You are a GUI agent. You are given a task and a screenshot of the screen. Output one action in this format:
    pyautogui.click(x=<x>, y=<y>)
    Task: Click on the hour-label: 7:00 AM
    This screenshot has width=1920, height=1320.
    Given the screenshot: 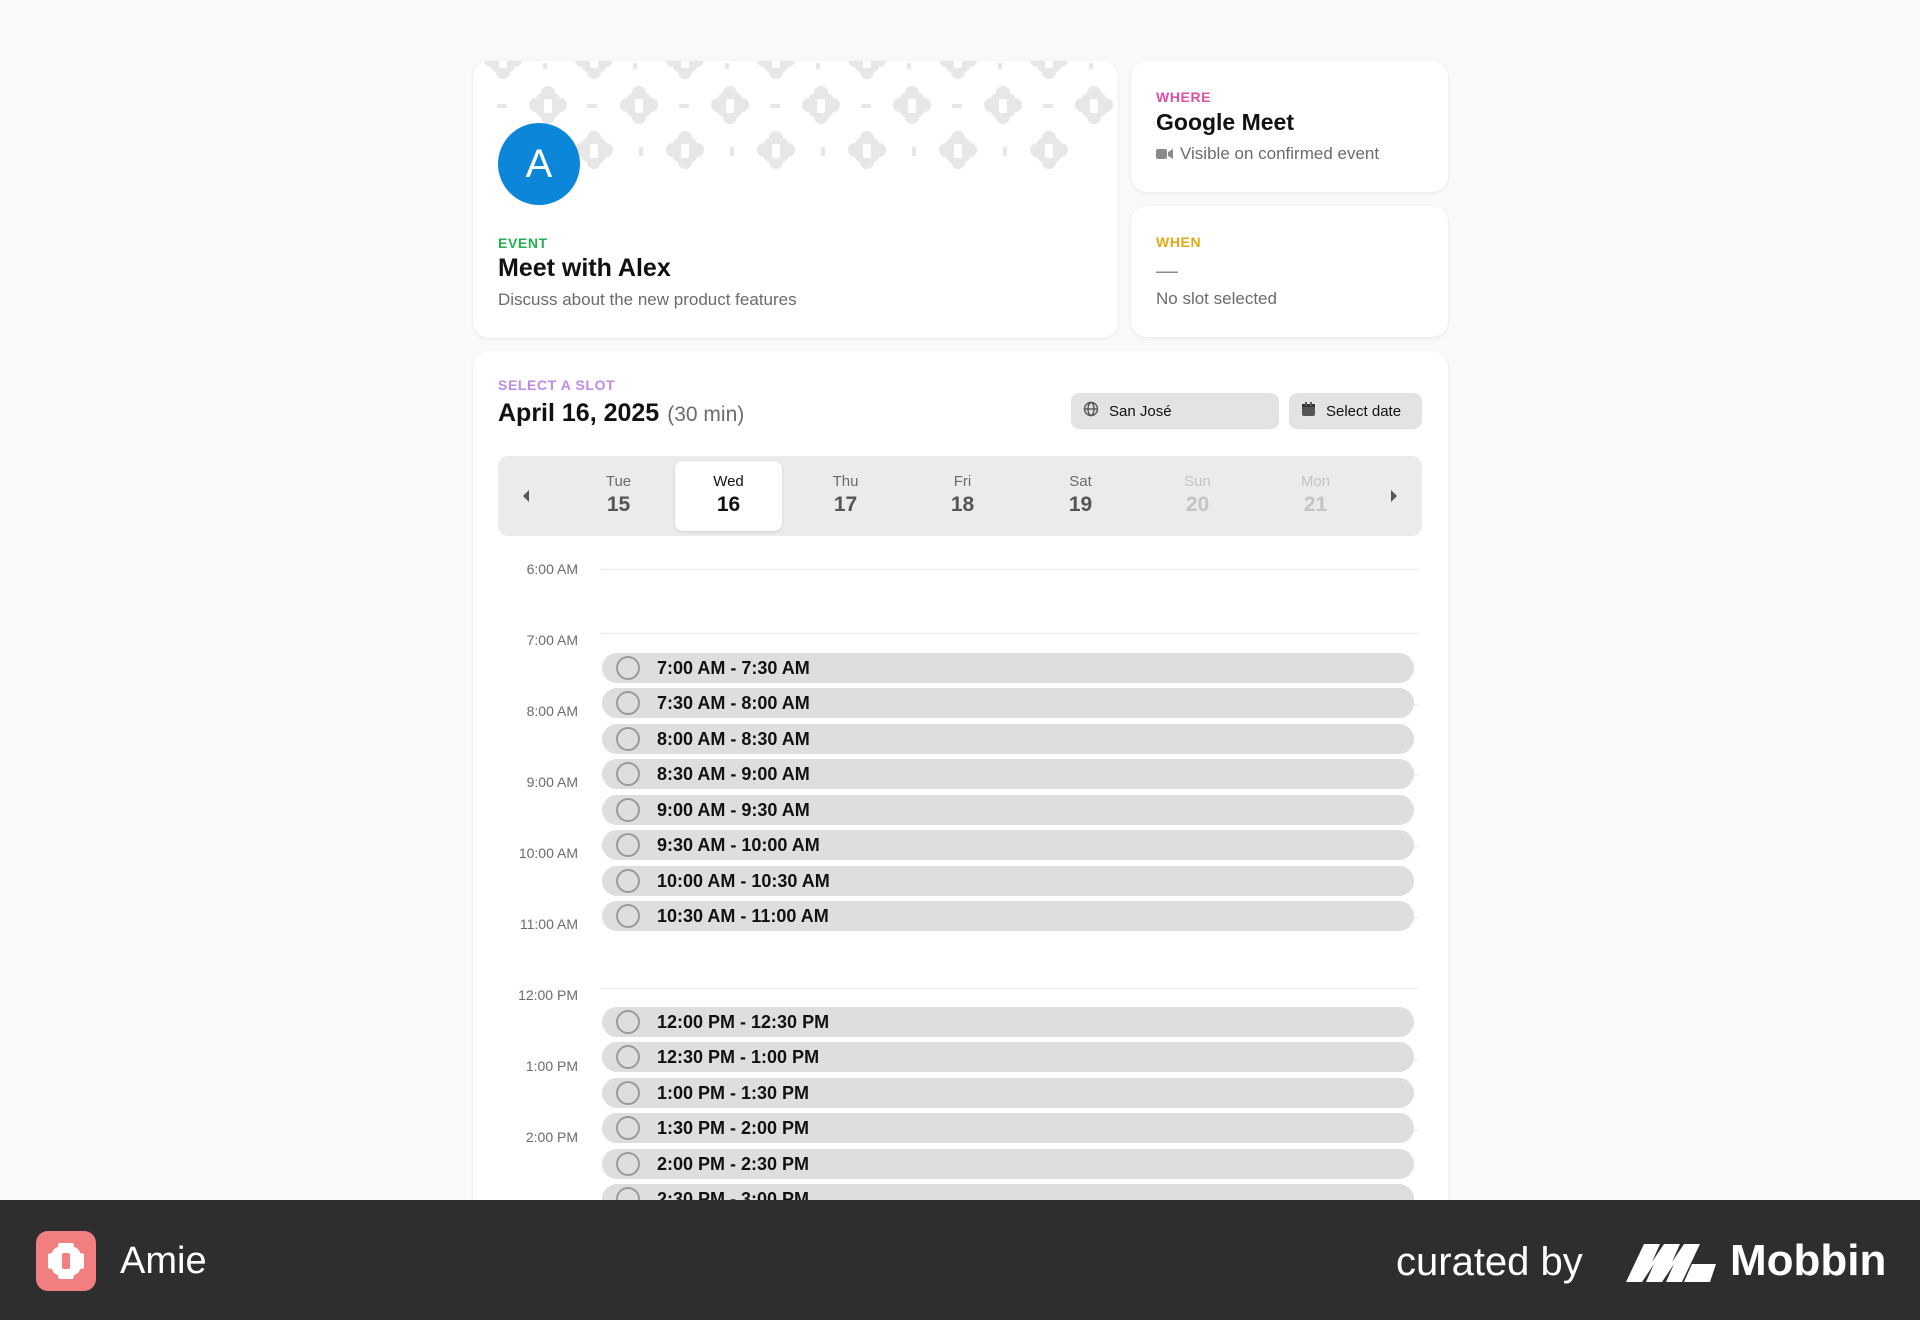 What is the action you would take?
    pyautogui.click(x=552, y=640)
    